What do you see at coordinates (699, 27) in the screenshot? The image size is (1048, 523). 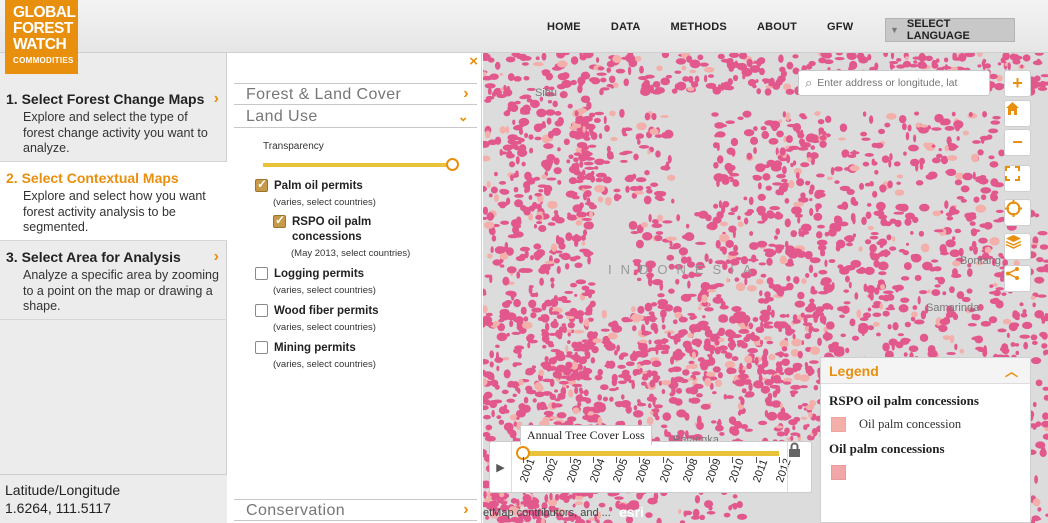 I see `nav-methods: METHODS` at bounding box center [699, 27].